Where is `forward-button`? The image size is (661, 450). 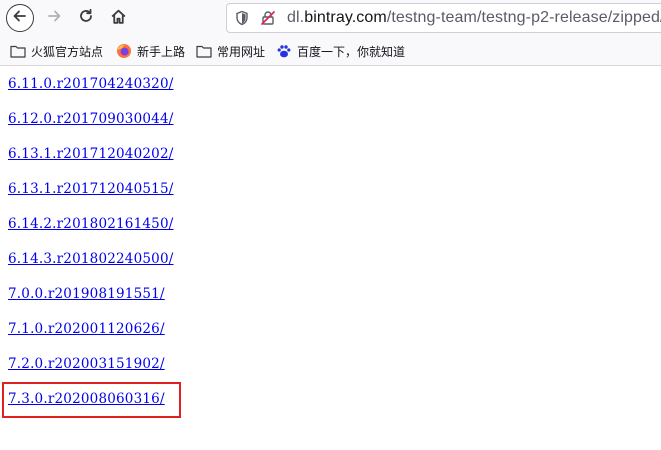
forward-button is located at coordinates (54, 18).